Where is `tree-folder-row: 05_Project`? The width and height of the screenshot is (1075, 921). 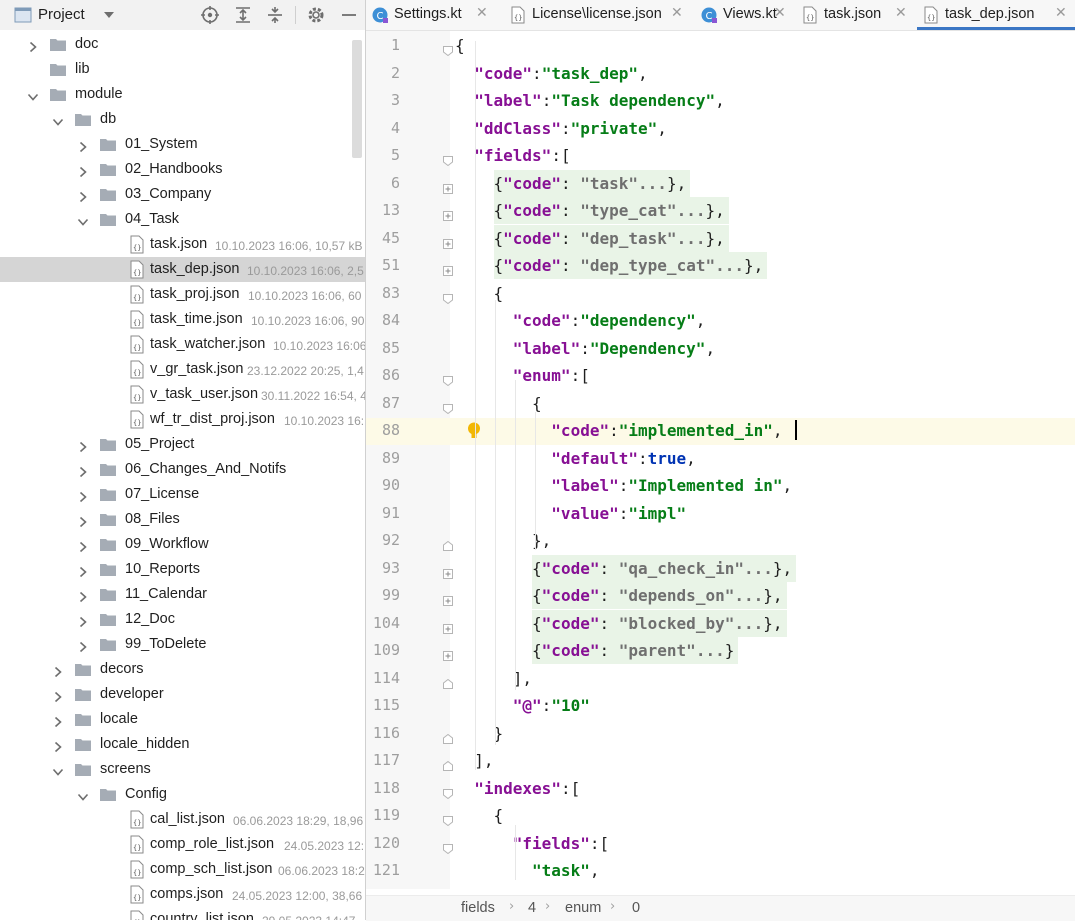 tree-folder-row: 05_Project is located at coordinates (182, 444).